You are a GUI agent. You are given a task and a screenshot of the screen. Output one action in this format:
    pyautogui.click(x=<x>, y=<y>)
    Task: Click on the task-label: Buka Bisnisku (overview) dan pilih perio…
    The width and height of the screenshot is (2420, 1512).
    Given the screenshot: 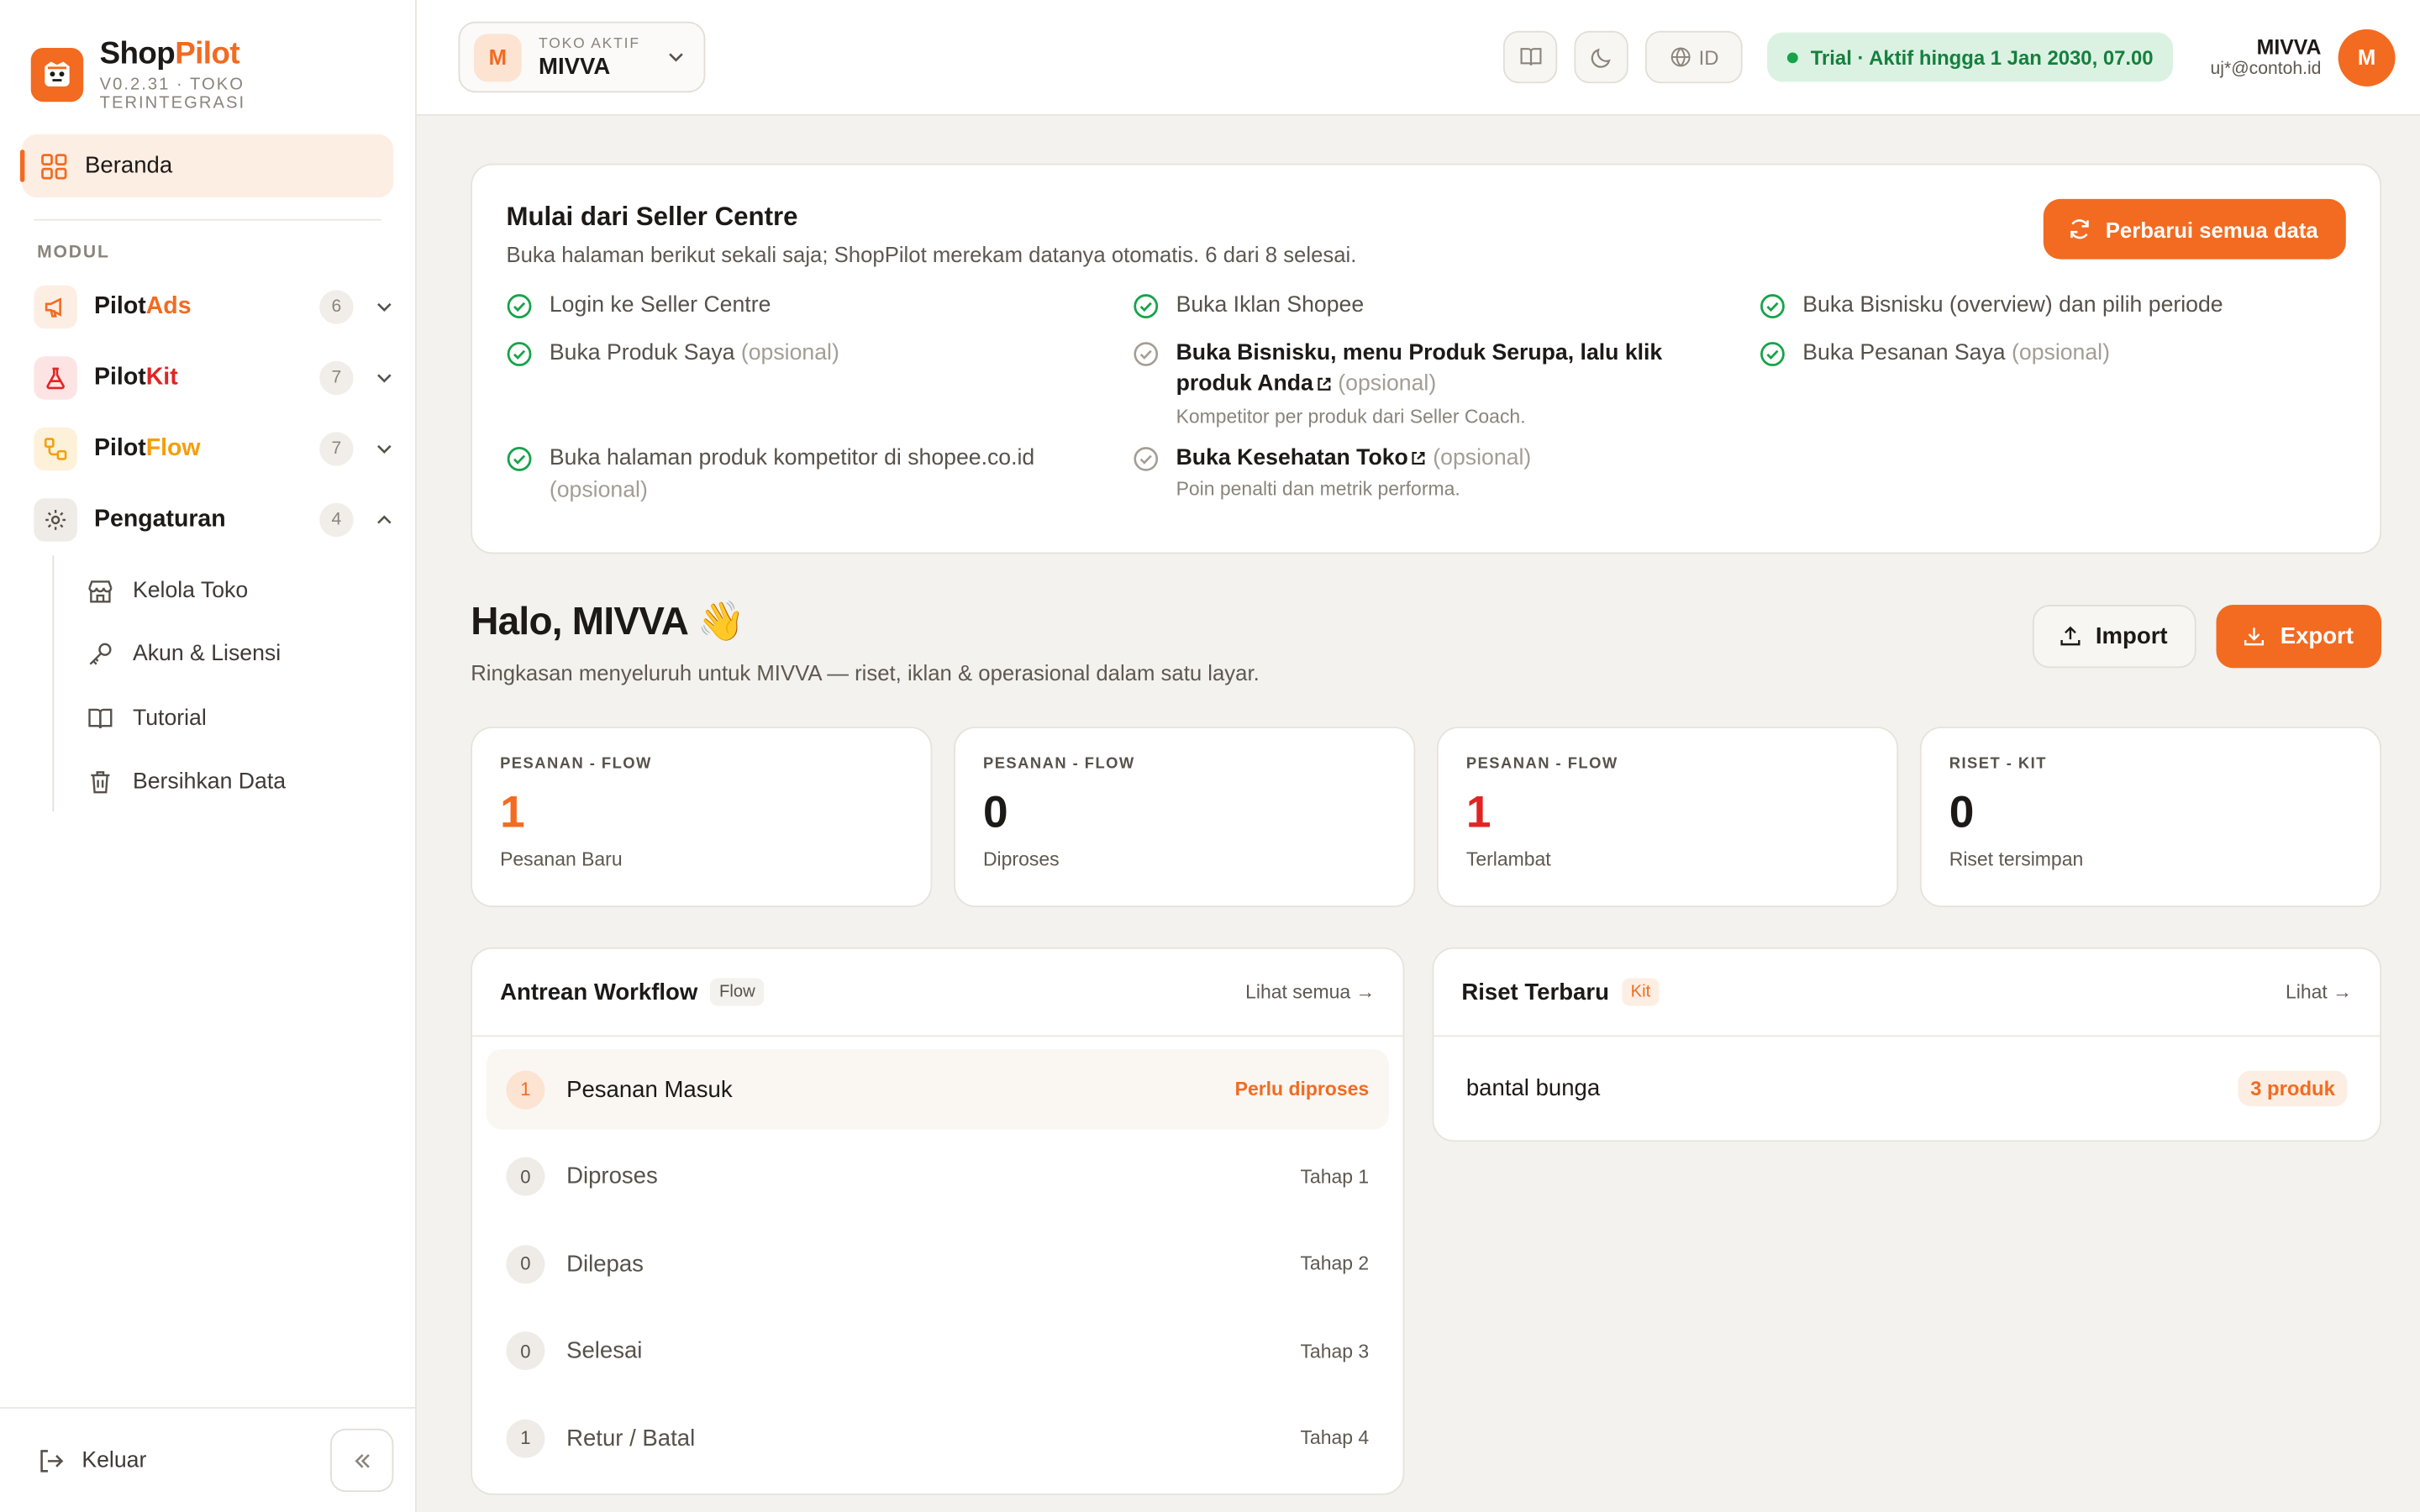 What is the action you would take?
    pyautogui.click(x=2012, y=305)
    